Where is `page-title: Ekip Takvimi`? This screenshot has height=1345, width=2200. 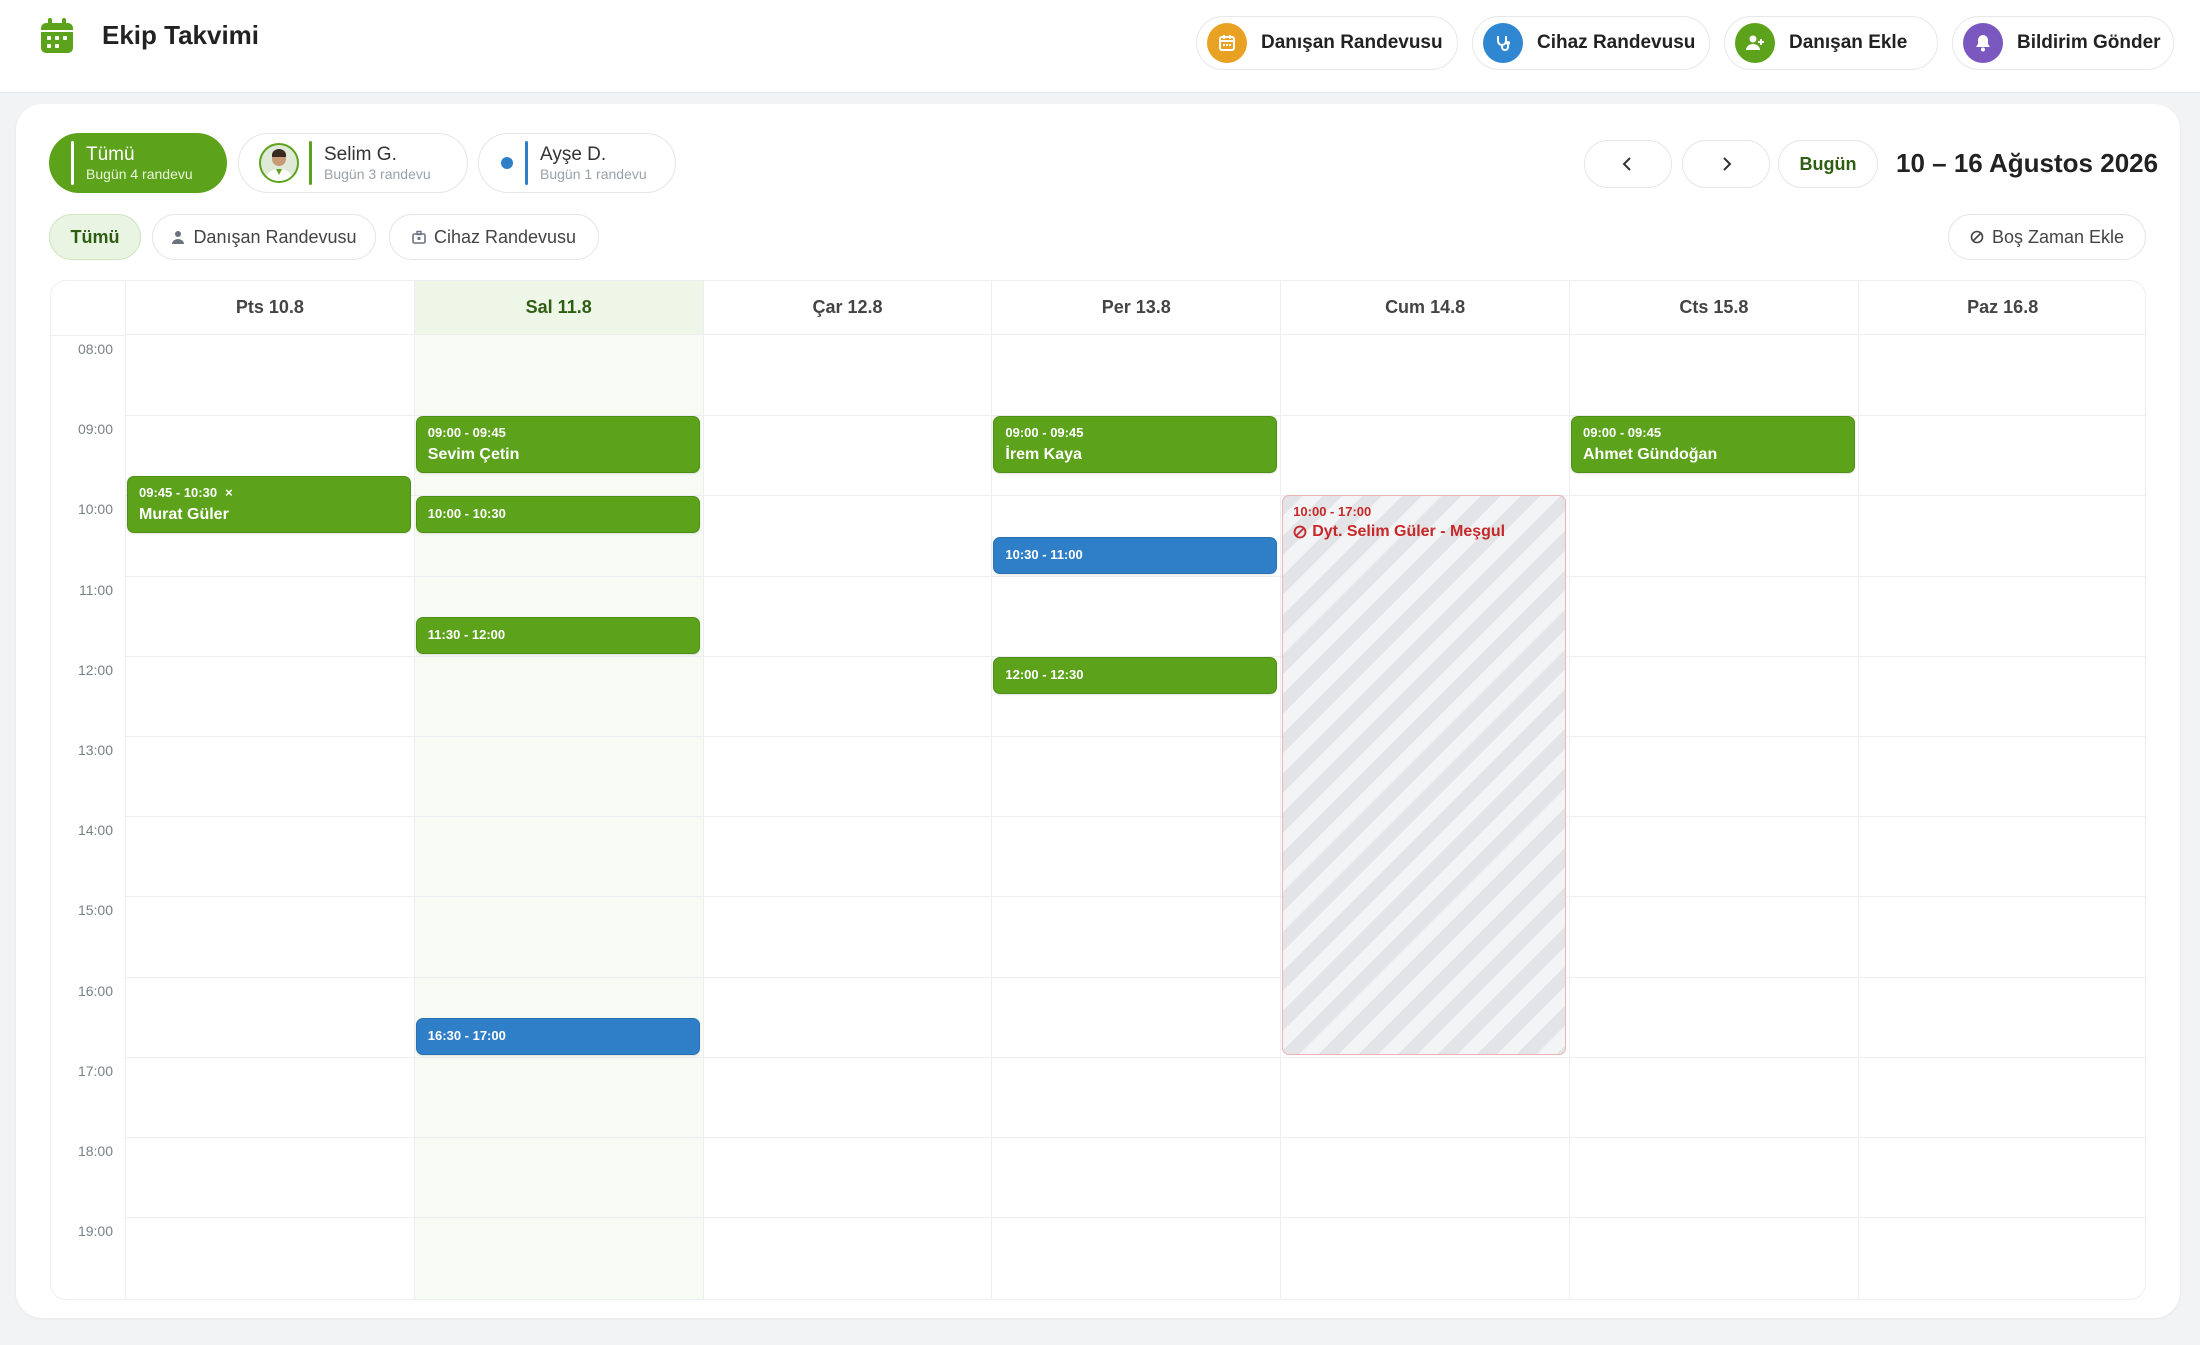 page-title: Ekip Takvimi is located at coordinates (181, 35).